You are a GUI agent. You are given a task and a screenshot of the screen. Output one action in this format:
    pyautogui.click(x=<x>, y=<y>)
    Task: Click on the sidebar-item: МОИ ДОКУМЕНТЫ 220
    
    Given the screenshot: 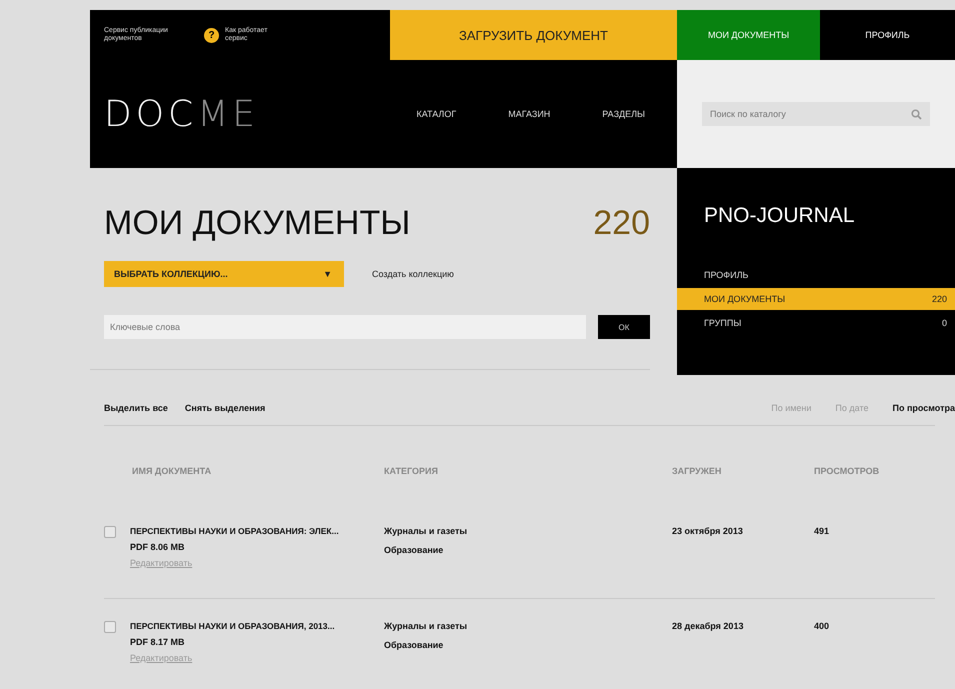 What is the action you would take?
    pyautogui.click(x=816, y=299)
    